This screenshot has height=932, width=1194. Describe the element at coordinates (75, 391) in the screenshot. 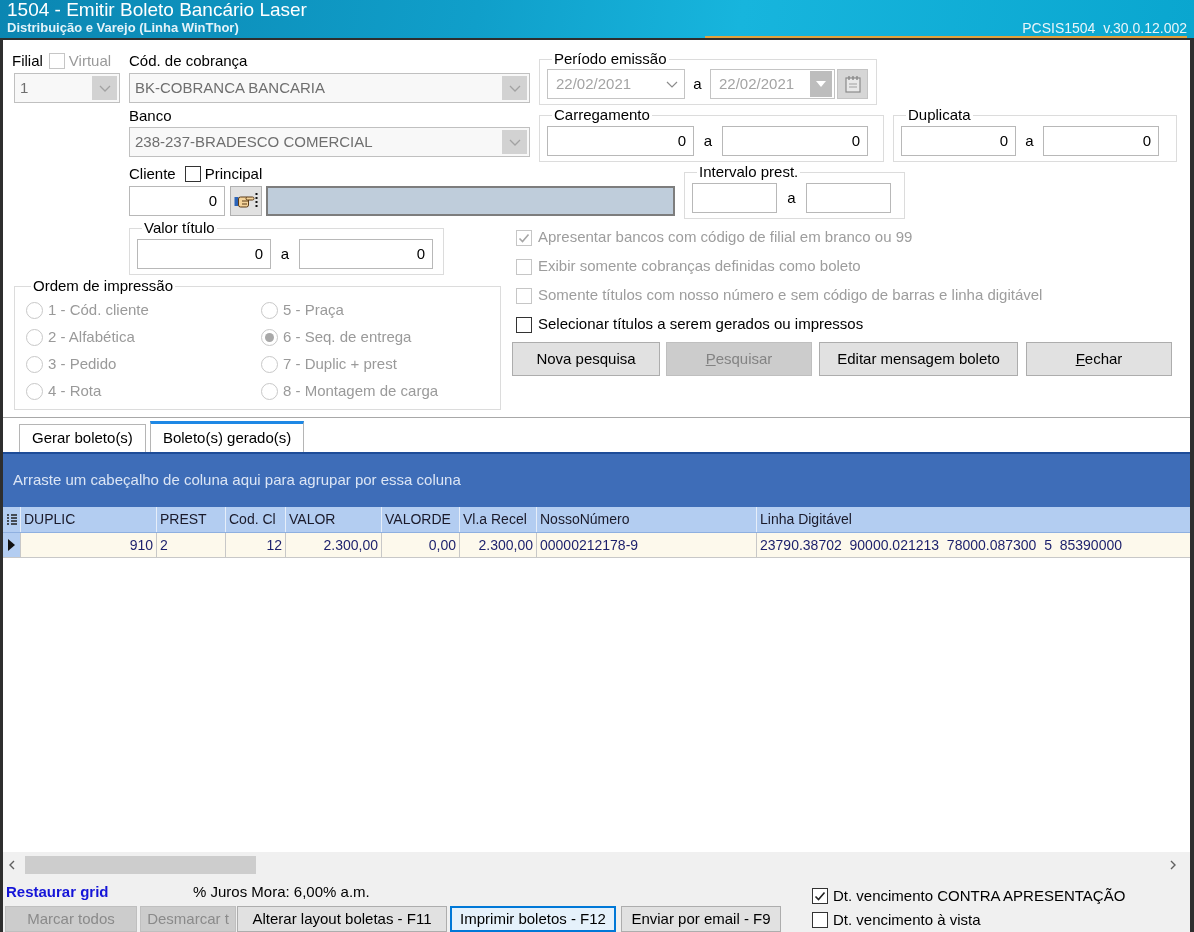

I see `radio-label: 4 - Rota` at that location.